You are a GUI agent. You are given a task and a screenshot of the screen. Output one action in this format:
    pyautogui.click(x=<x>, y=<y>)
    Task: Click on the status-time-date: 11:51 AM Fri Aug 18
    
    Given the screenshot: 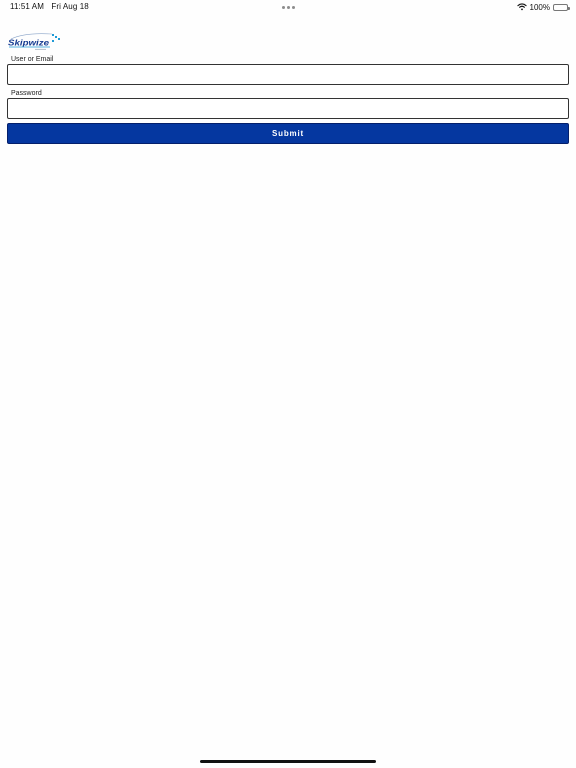 What is the action you would take?
    pyautogui.click(x=49, y=6)
    